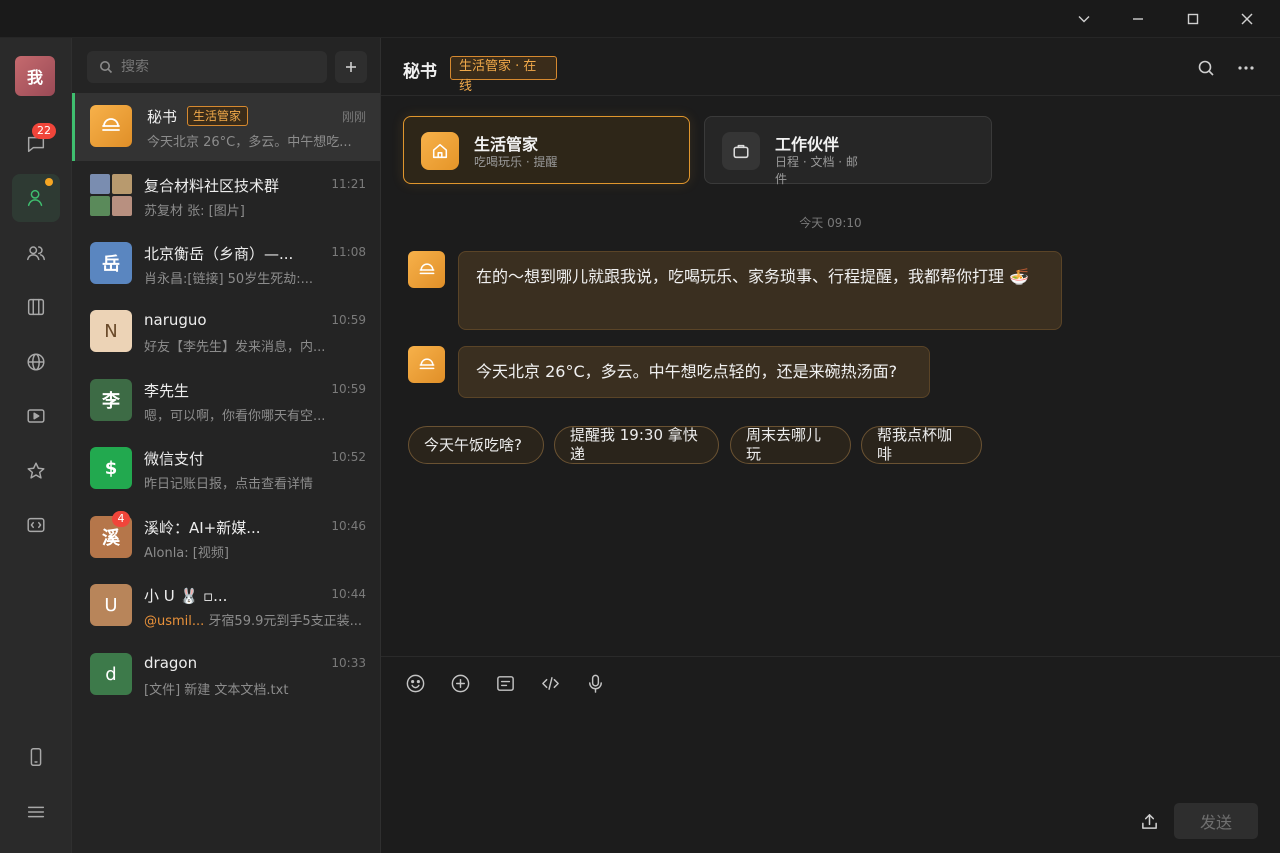  Describe the element at coordinates (546, 150) in the screenshot. I see `mode-card-life-butler: 生活管家 吃喝玩乐 · 提醒` at that location.